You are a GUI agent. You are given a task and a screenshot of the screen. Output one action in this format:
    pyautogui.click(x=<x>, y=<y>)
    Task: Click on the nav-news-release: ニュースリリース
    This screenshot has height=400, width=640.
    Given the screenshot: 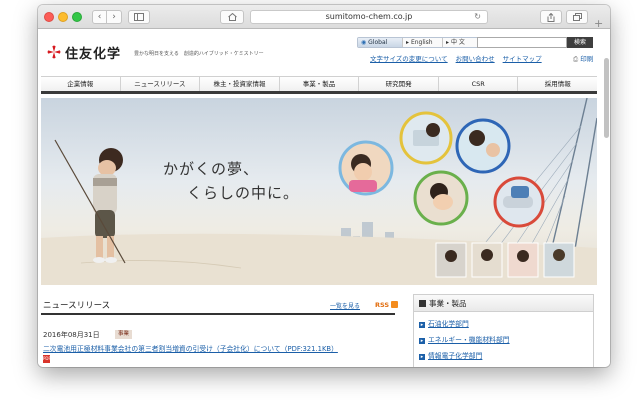 What is the action you would take?
    pyautogui.click(x=161, y=84)
    